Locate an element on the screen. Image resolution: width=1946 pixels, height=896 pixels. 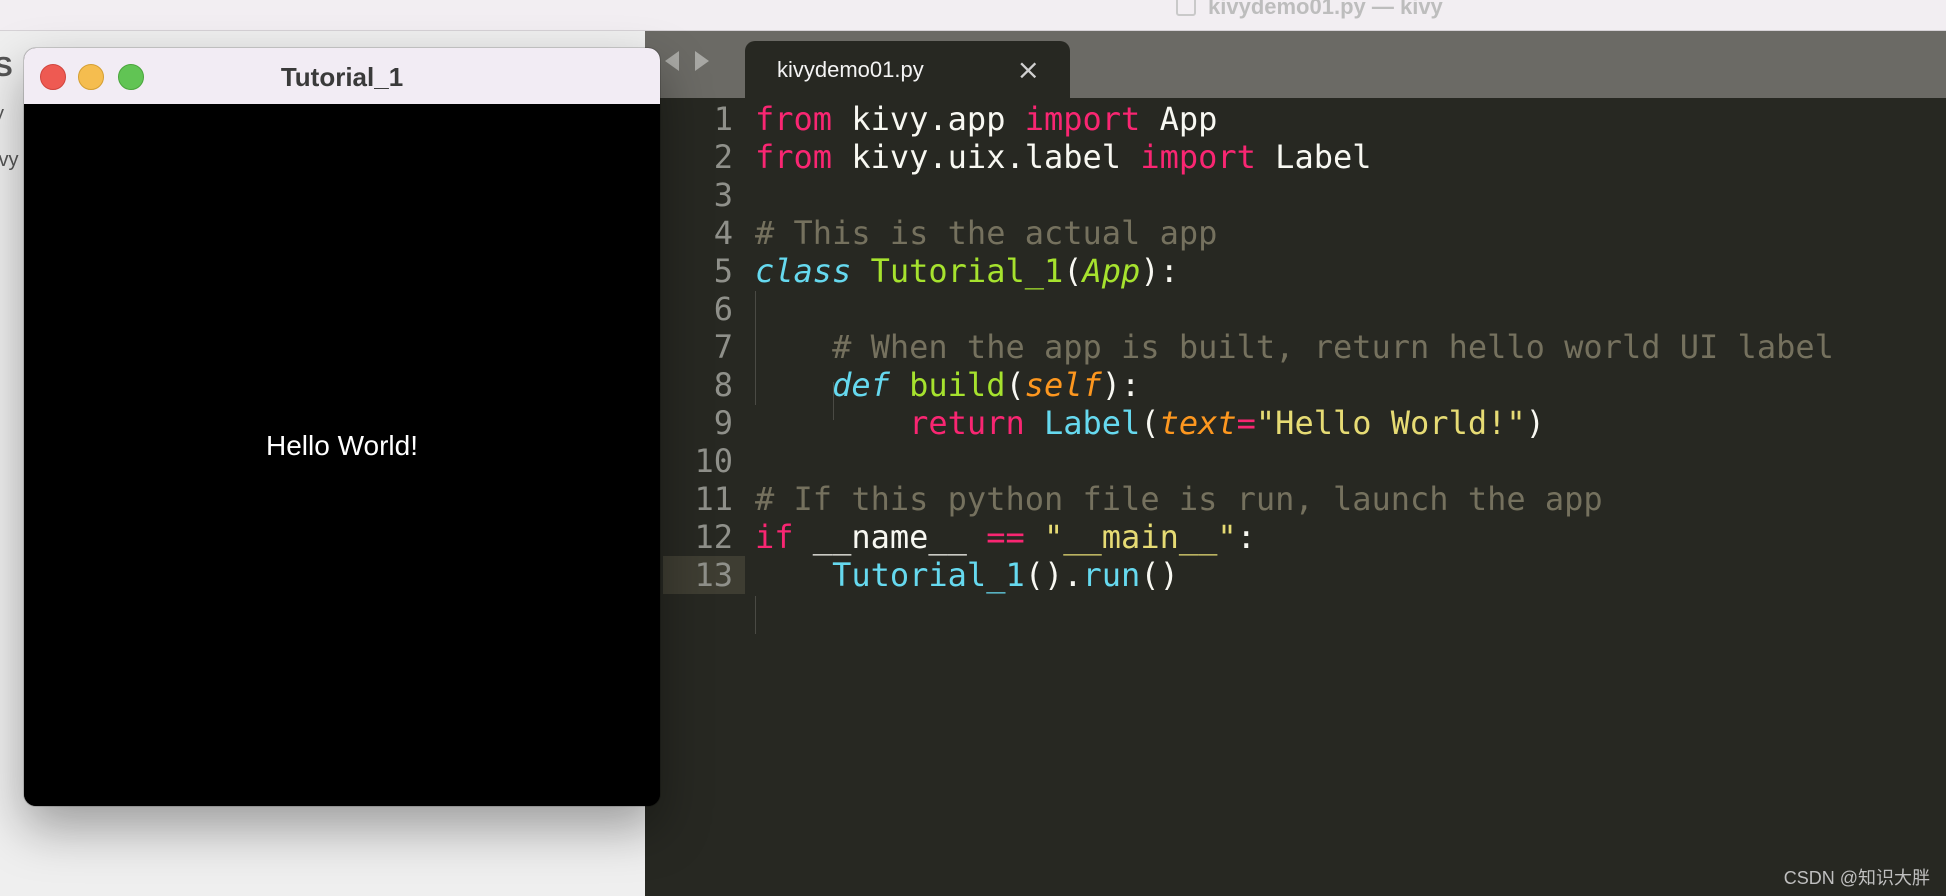
sidebar-item: ivy is located at coordinates (9, 160).